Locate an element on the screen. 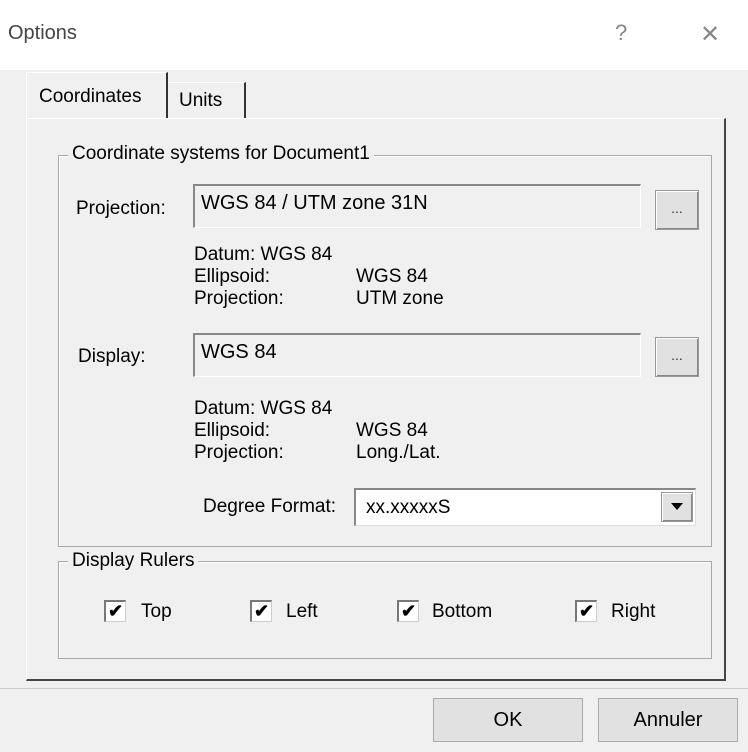  checkbox-bottom-label: Bottom is located at coordinates (462, 611).